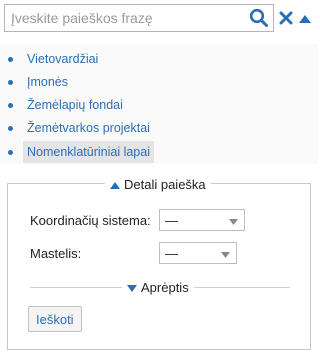 This screenshot has width=320, height=354. I want to click on search-bar, so click(139, 18).